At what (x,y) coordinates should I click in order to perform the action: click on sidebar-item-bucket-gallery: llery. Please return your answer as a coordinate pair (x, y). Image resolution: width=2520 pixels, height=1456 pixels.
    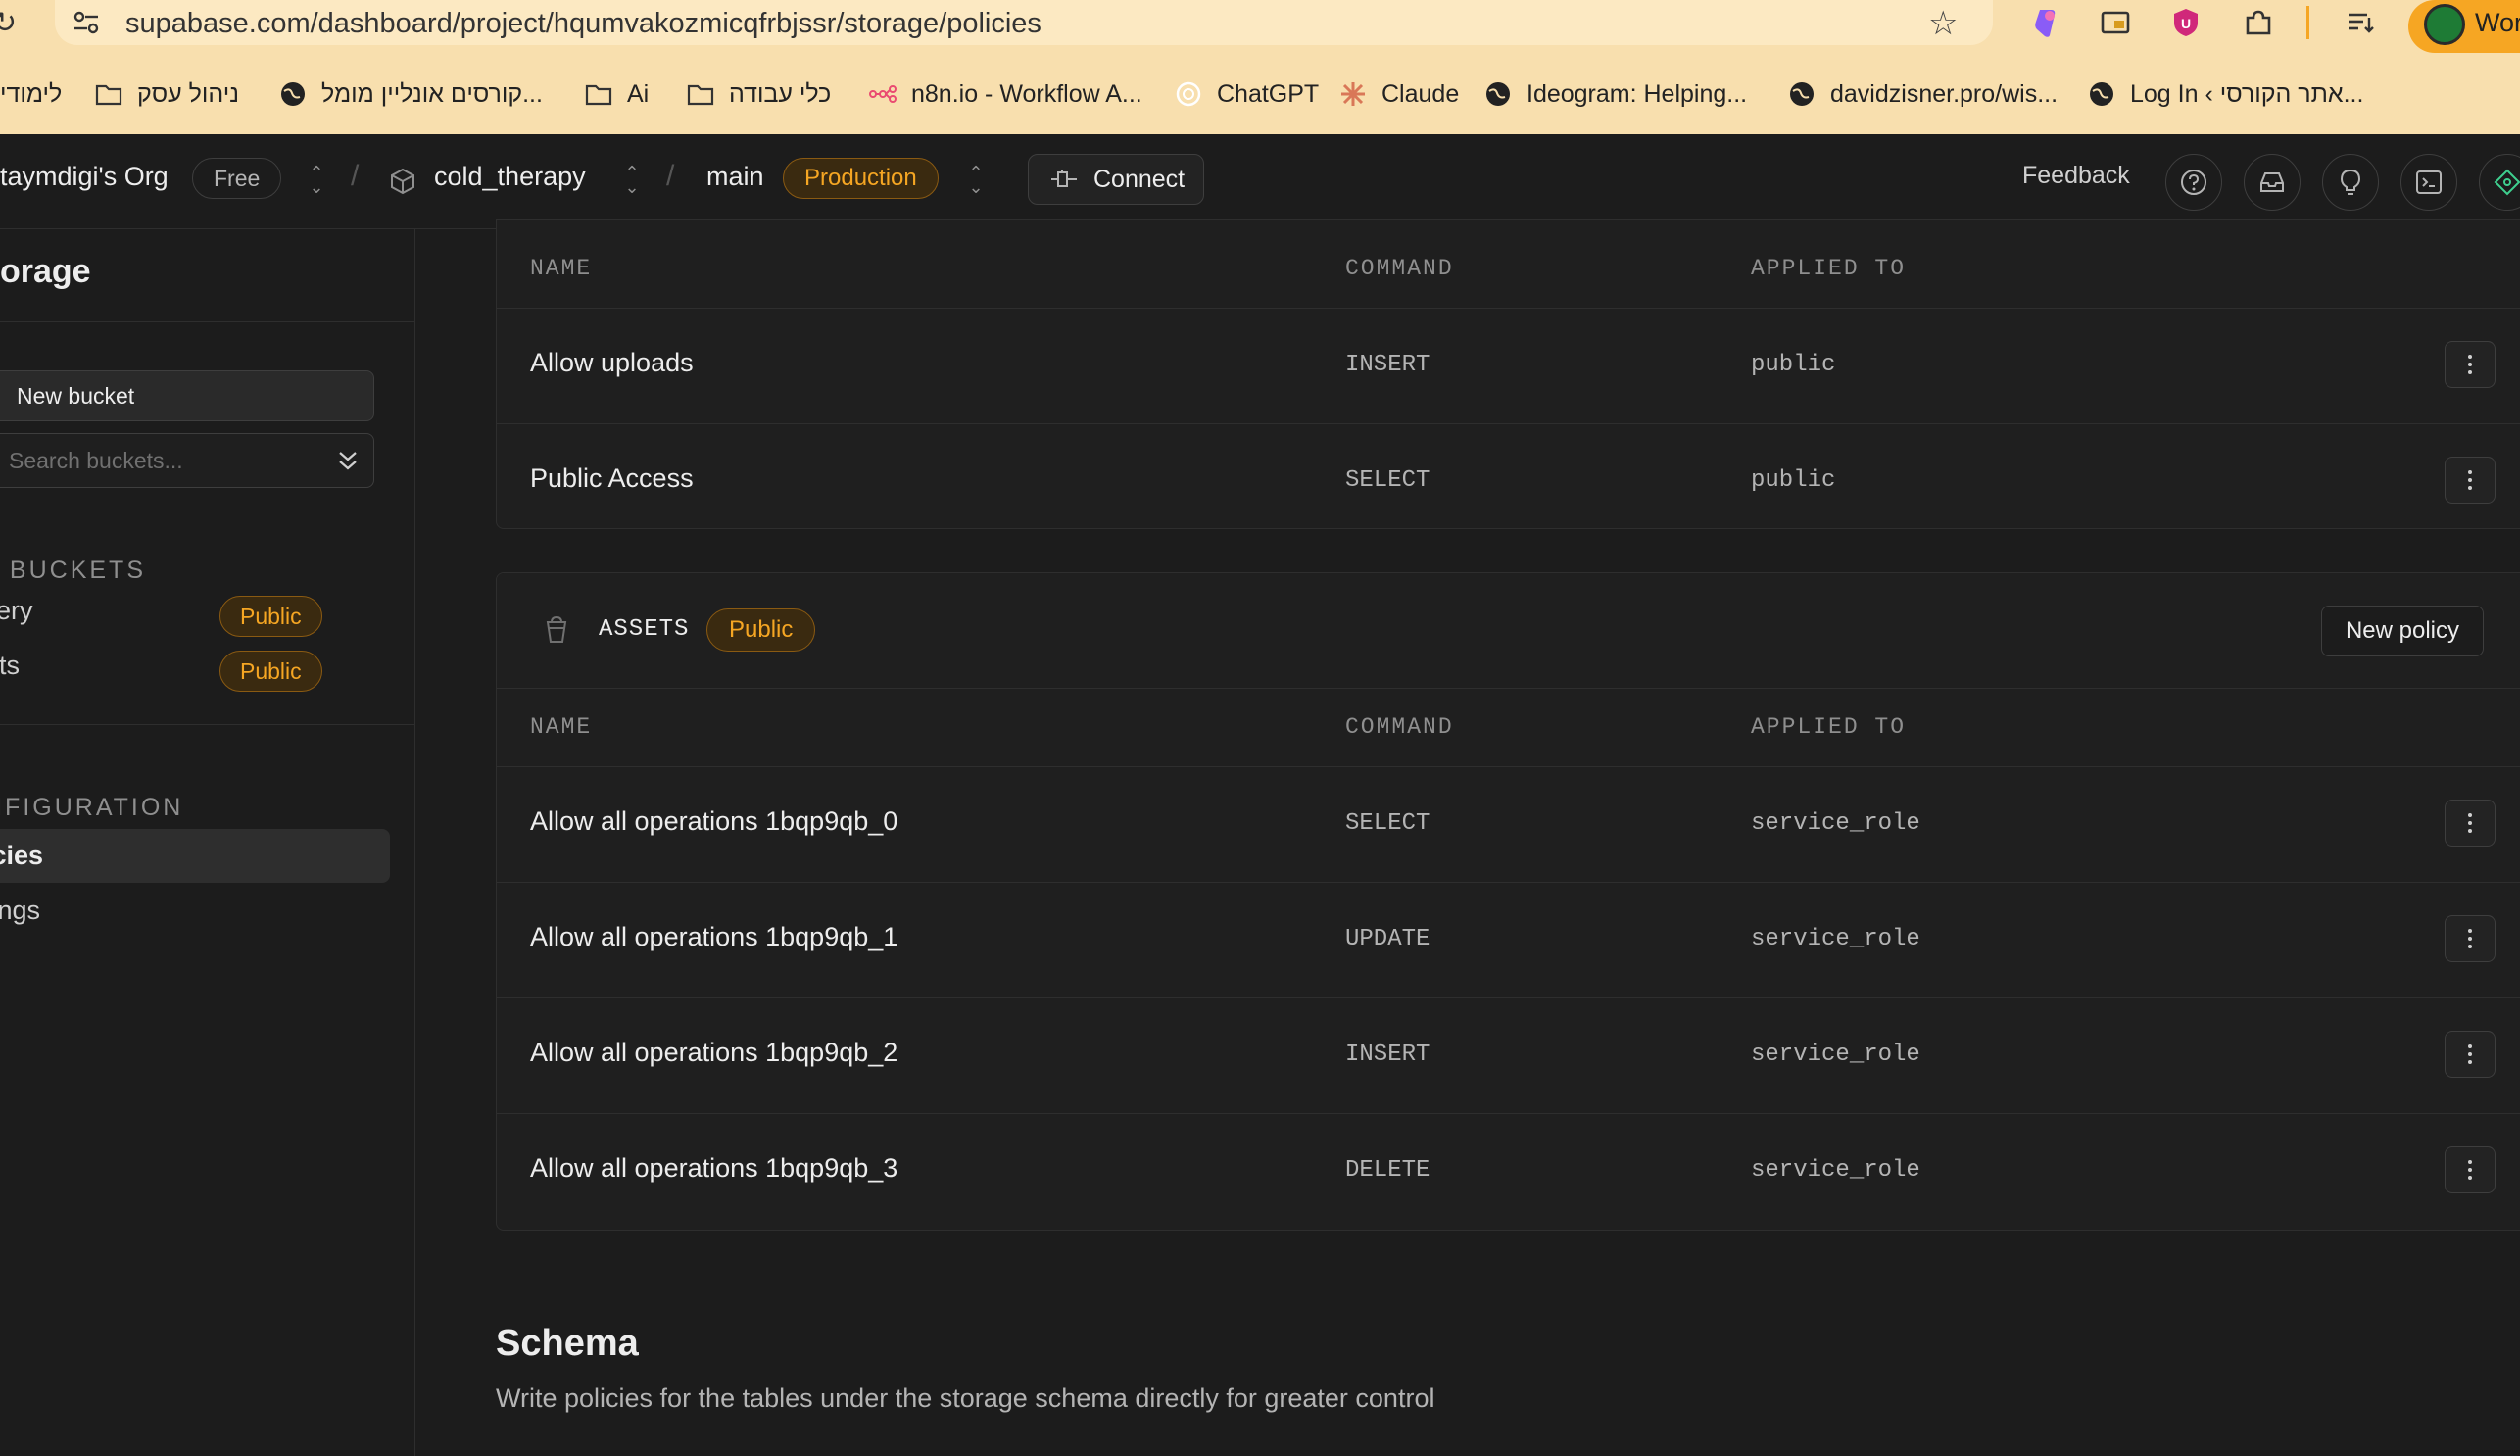
    Looking at the image, I should click on (16, 611).